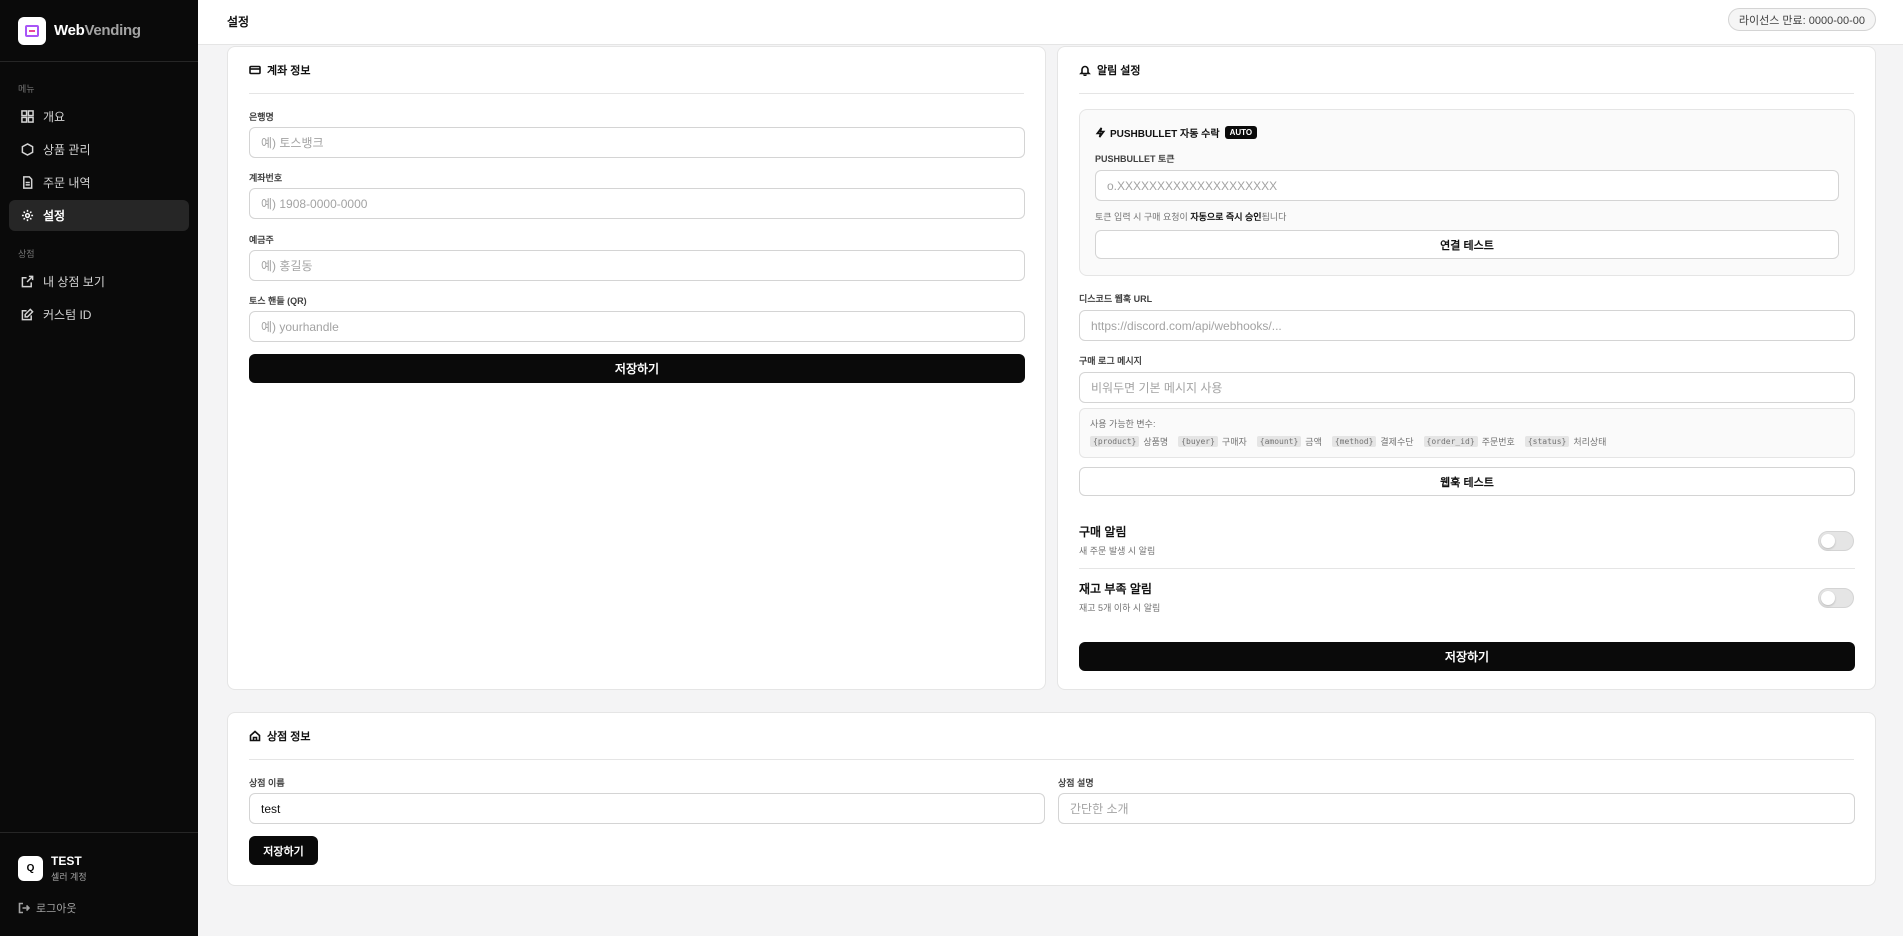  Describe the element at coordinates (1115, 589) in the screenshot. I see `stock-alert-title: 재고 부족 알림` at that location.